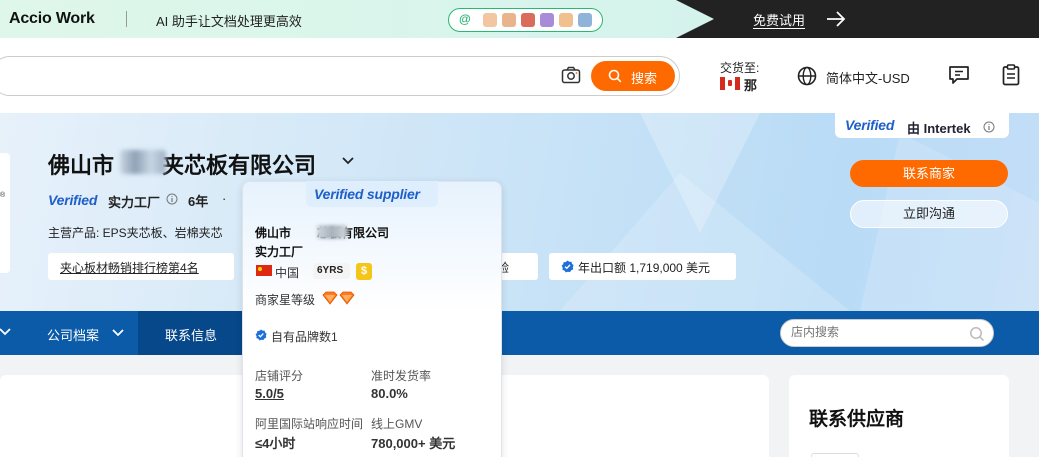 This screenshot has width=1039, height=457. I want to click on divider, so click(126, 19).